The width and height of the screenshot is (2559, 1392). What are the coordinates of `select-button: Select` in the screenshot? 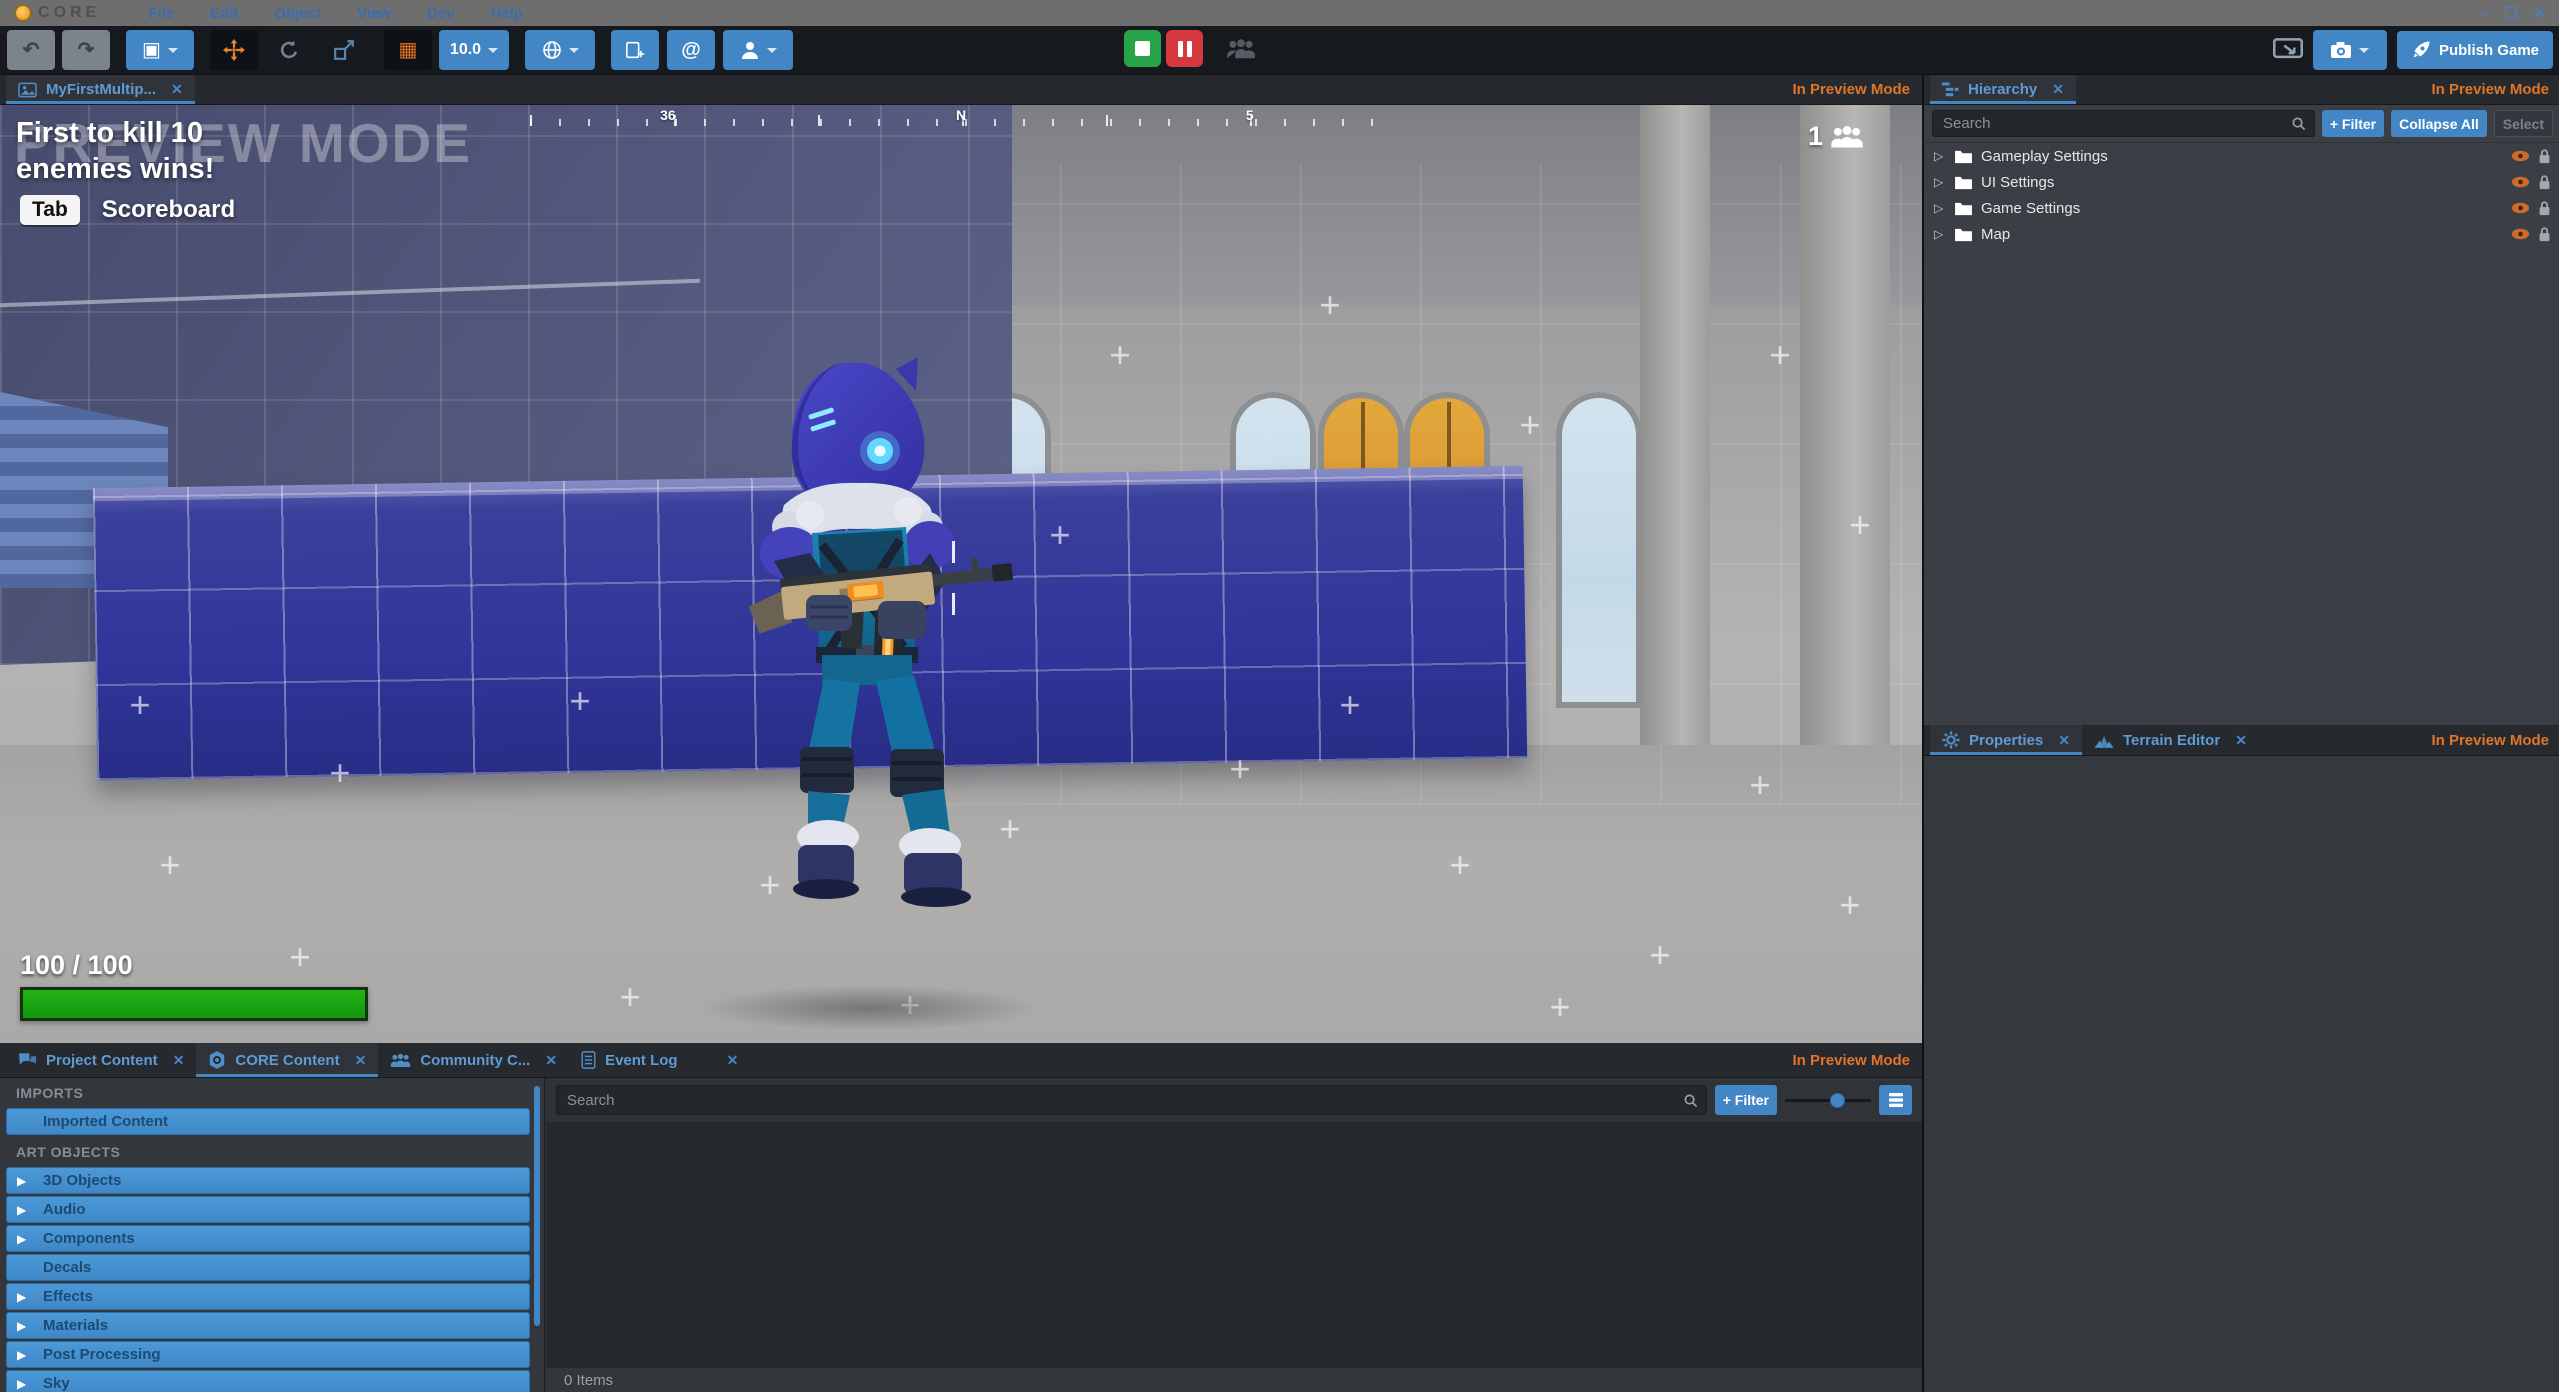 It's located at (2523, 123).